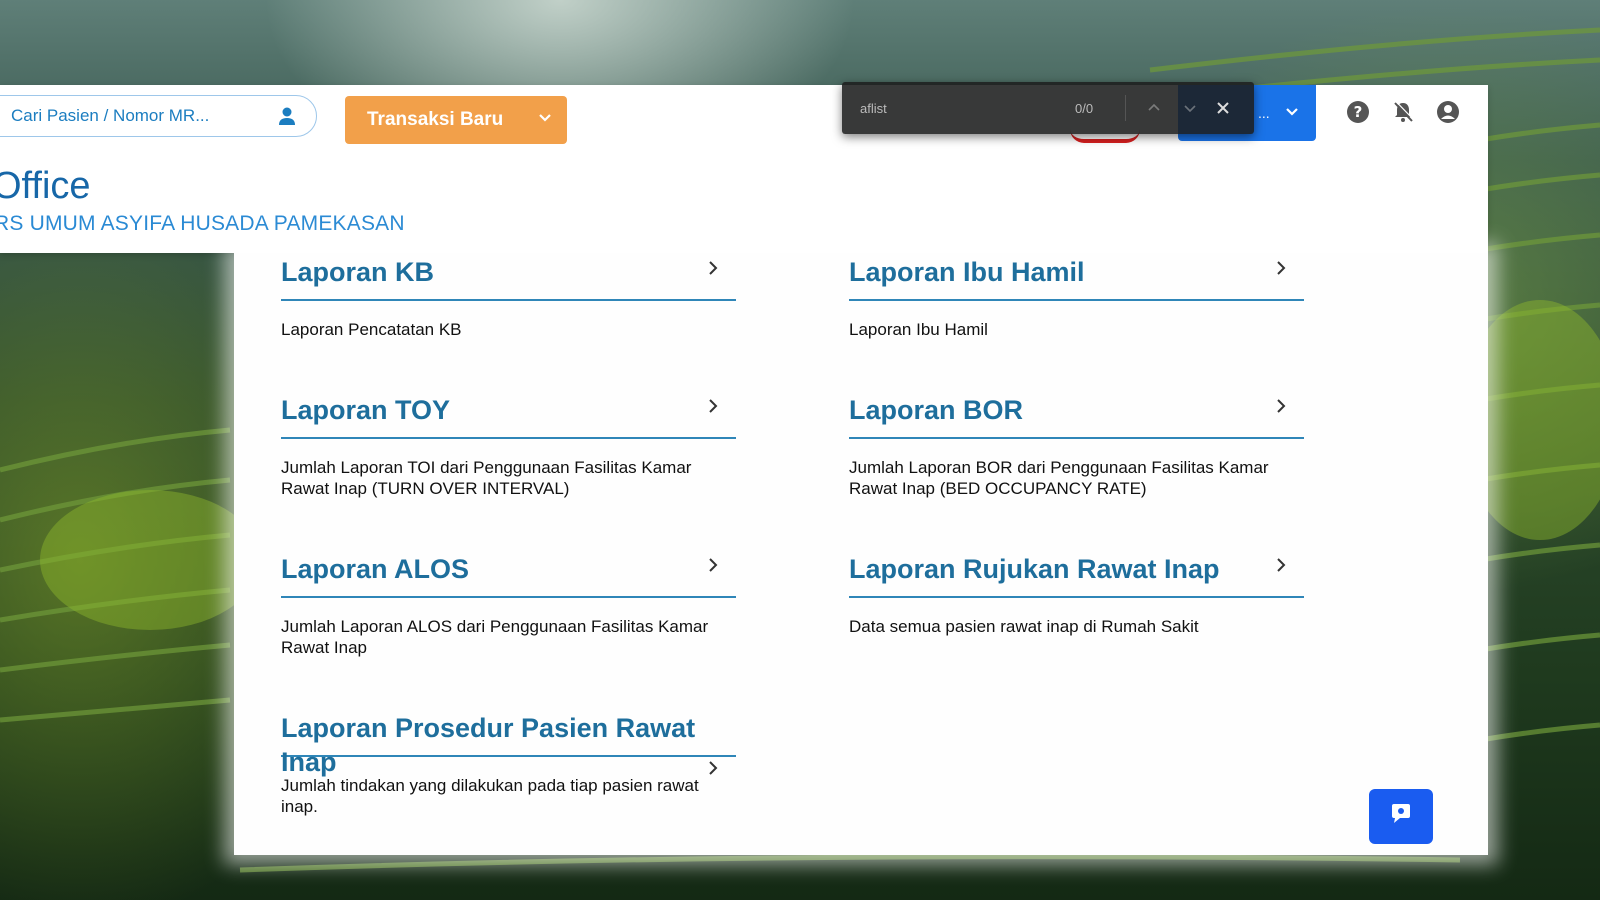 The height and width of the screenshot is (900, 1600). What do you see at coordinates (435, 119) in the screenshot?
I see `new-transaction-label: Transaksi Baru` at bounding box center [435, 119].